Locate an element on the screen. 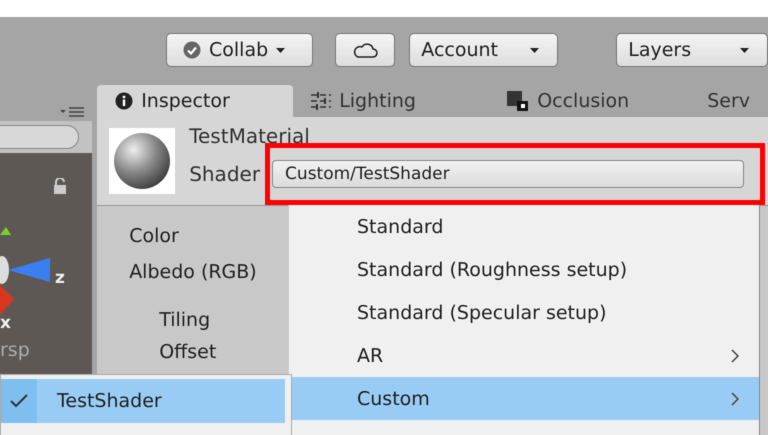 This screenshot has height=435, width=768. info-icon is located at coordinates (124, 101).